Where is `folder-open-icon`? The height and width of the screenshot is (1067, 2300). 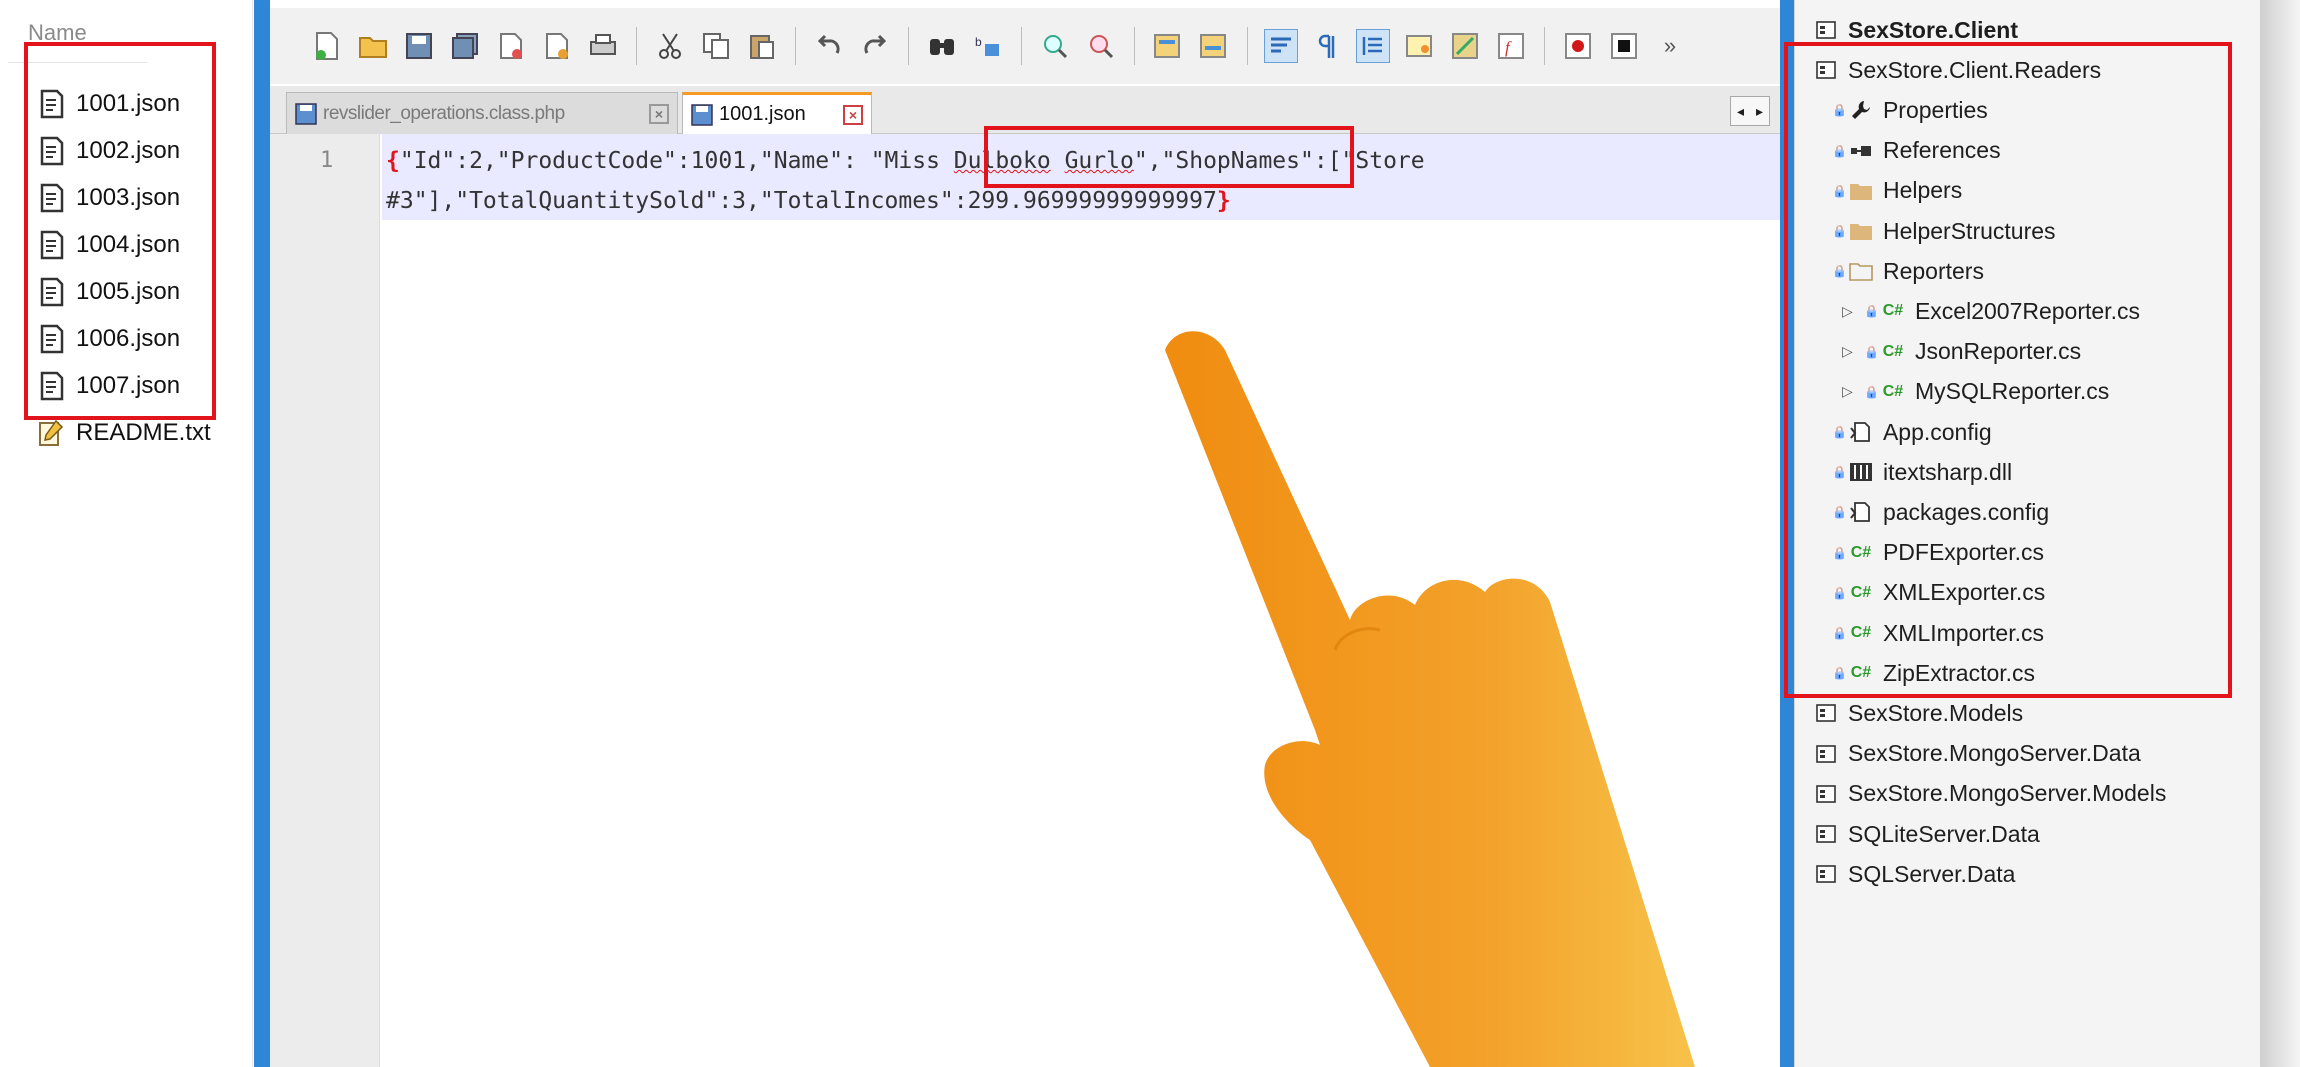
folder-open-icon is located at coordinates (1861, 271).